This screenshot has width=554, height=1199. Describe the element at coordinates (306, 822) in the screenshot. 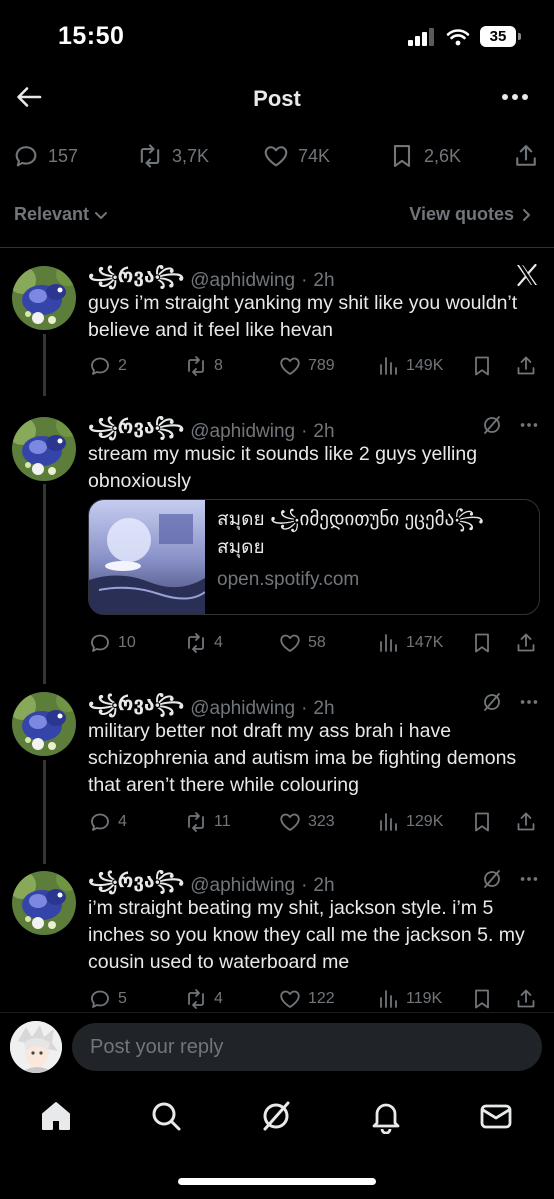

I see `like-button: 323` at that location.